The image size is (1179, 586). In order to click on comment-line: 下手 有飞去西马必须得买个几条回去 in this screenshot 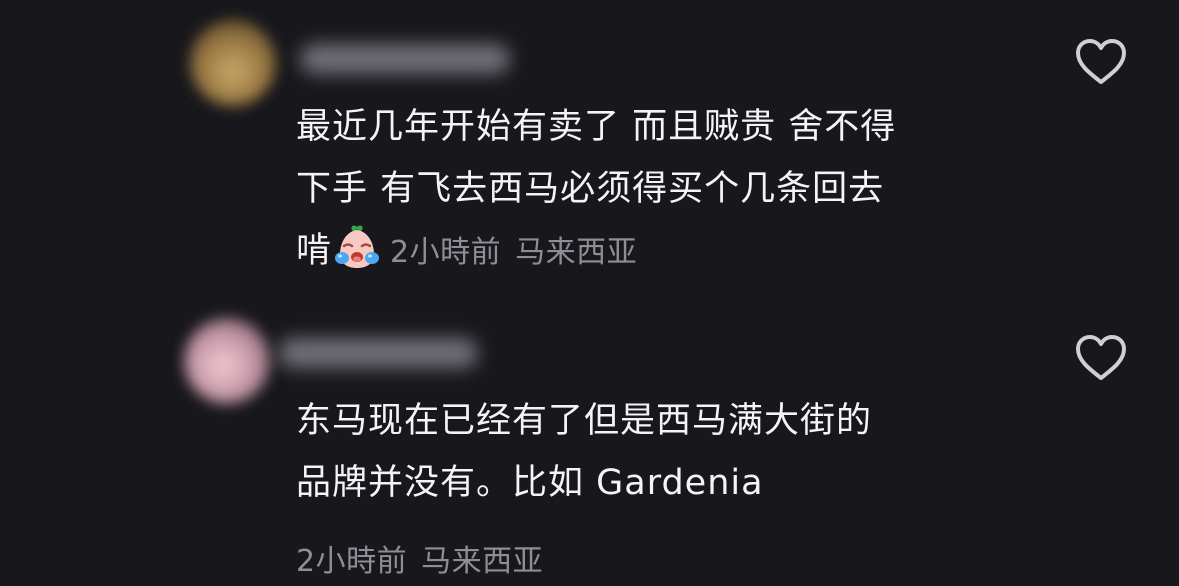, I will do `click(590, 189)`.